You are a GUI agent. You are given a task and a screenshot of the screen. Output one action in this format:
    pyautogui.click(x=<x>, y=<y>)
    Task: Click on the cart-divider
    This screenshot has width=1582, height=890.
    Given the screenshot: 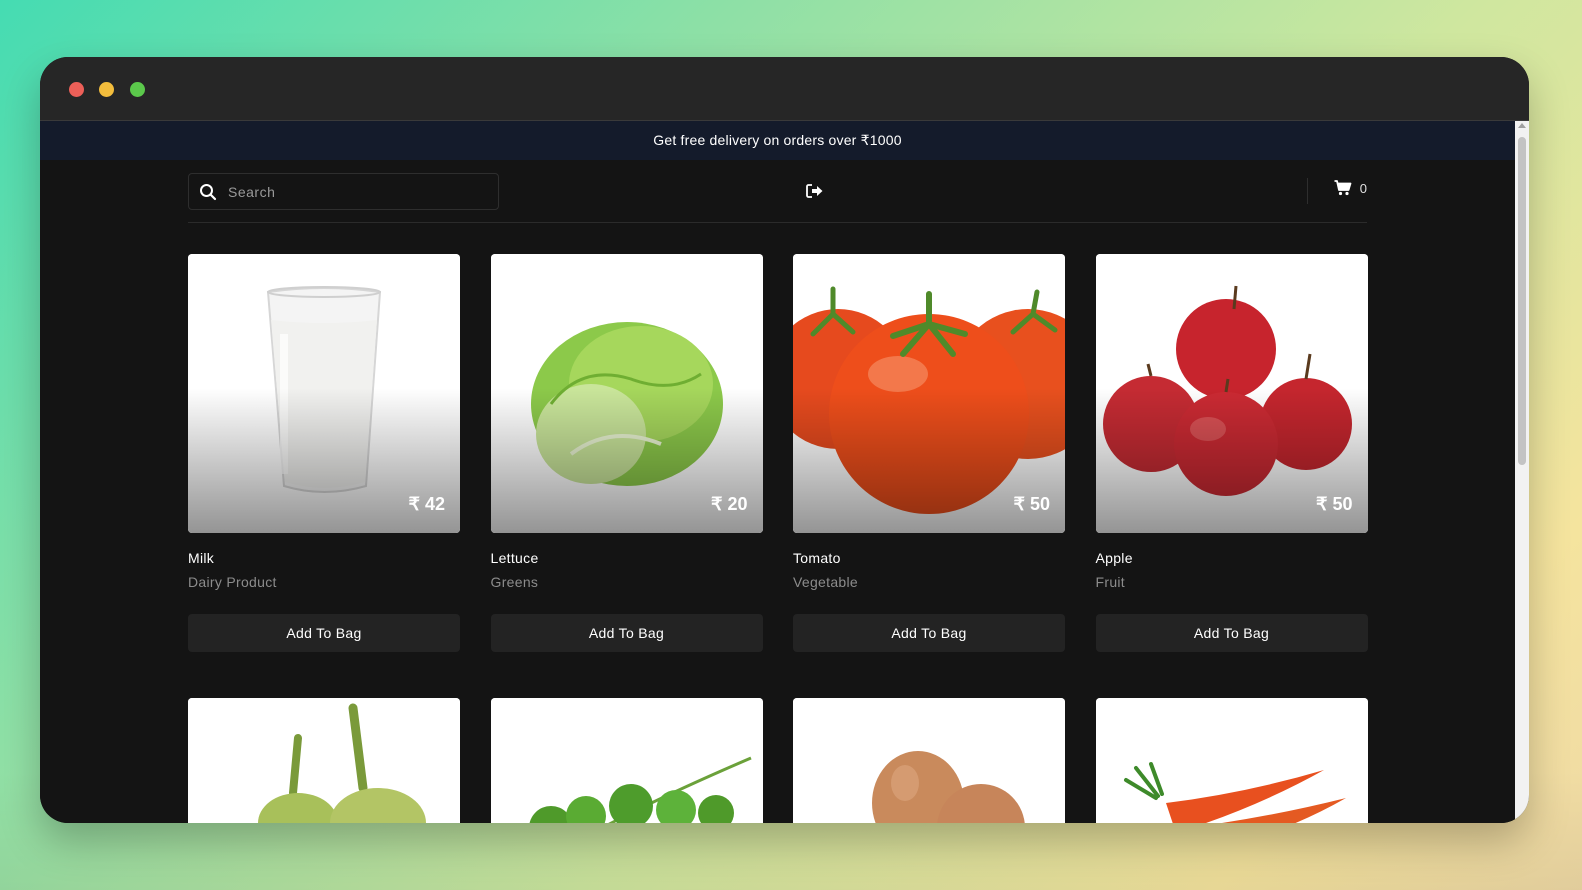 What is the action you would take?
    pyautogui.click(x=1307, y=191)
    